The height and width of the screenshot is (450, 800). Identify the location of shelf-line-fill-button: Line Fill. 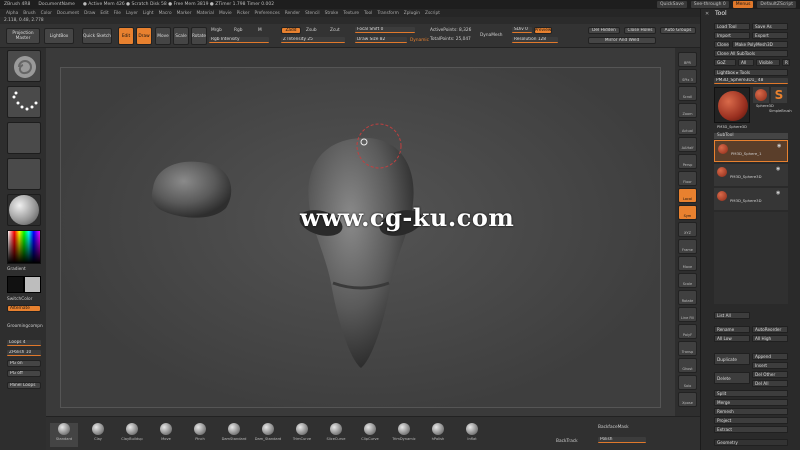
(687, 314).